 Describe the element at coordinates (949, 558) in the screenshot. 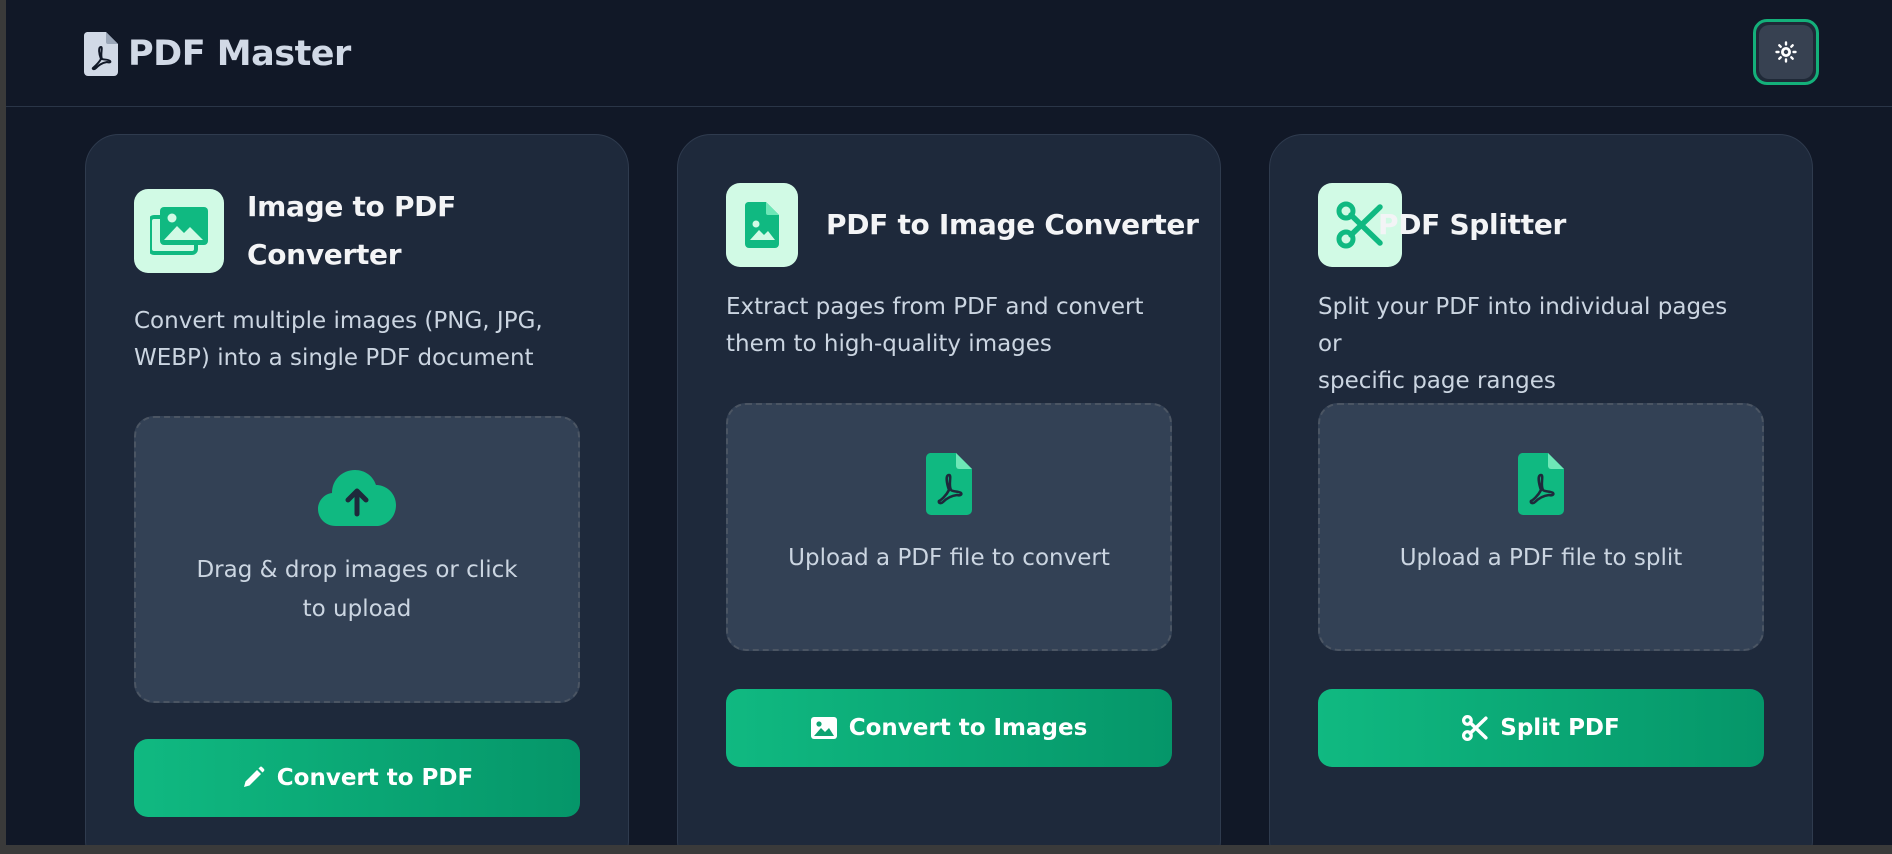

I see `dropzone-text: Upload a PDF file to convert` at that location.